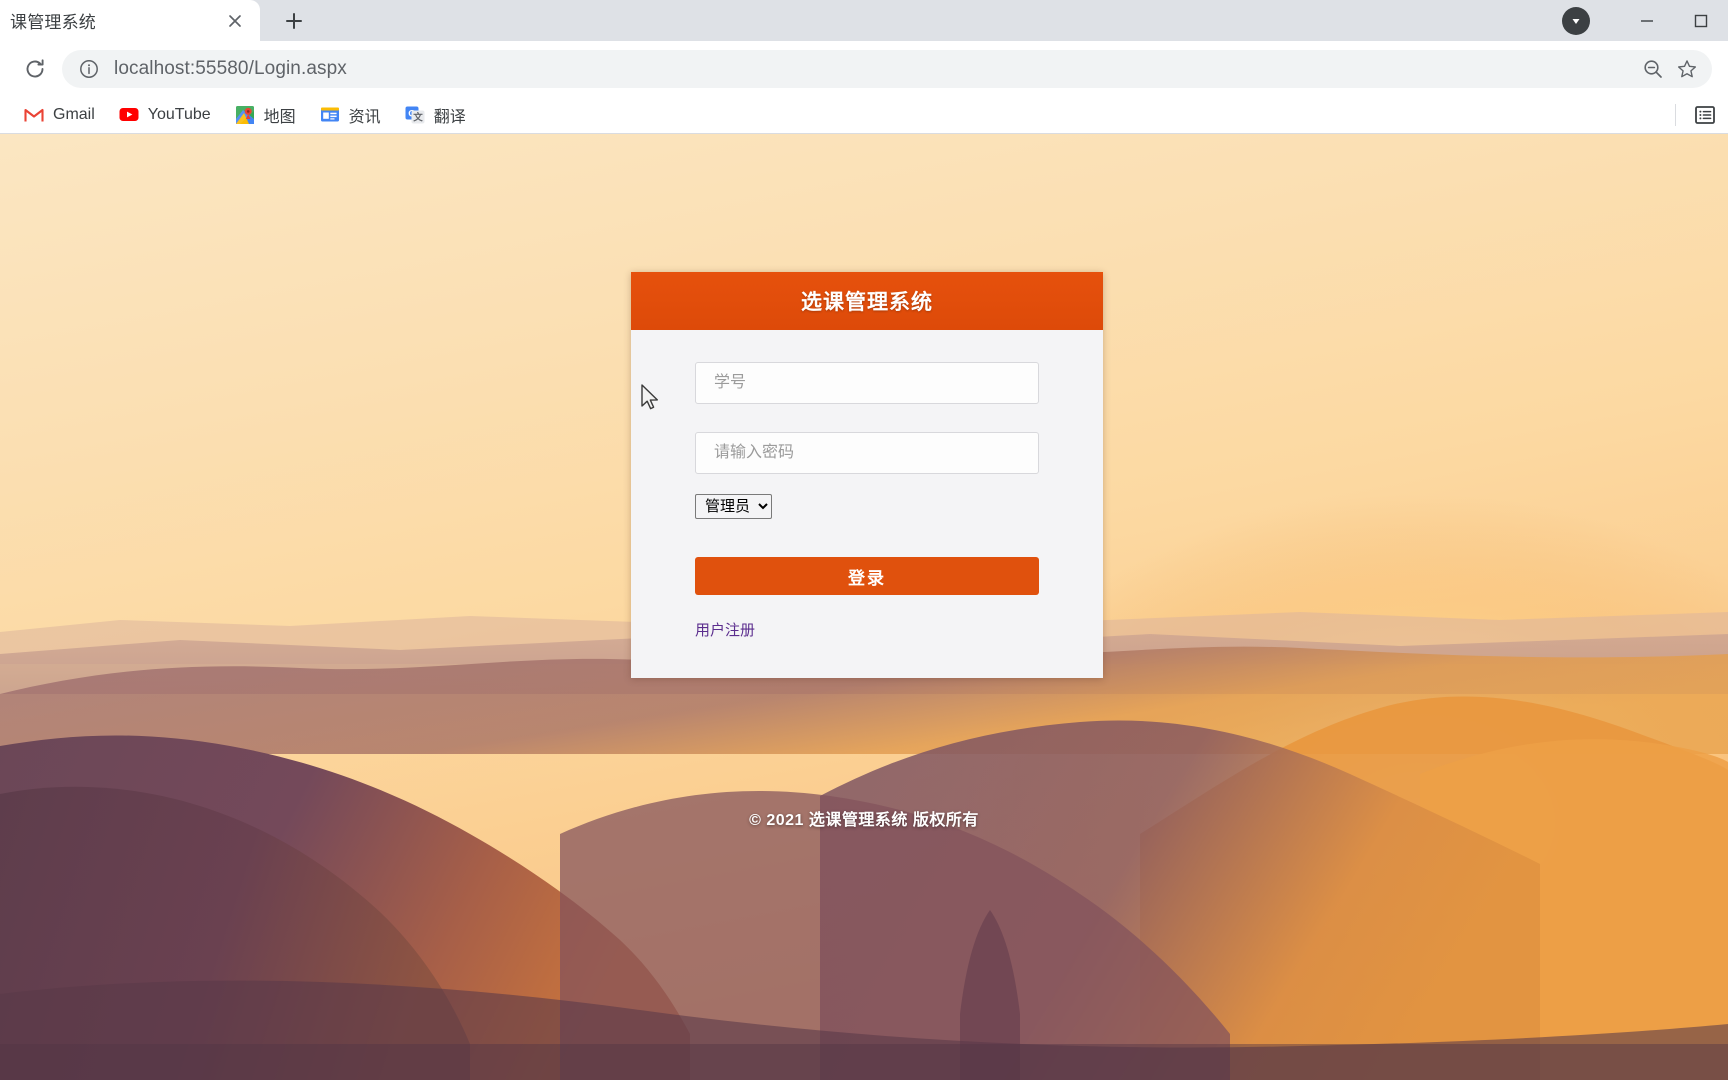  I want to click on bookmark-gmail: Gmail, so click(59, 115).